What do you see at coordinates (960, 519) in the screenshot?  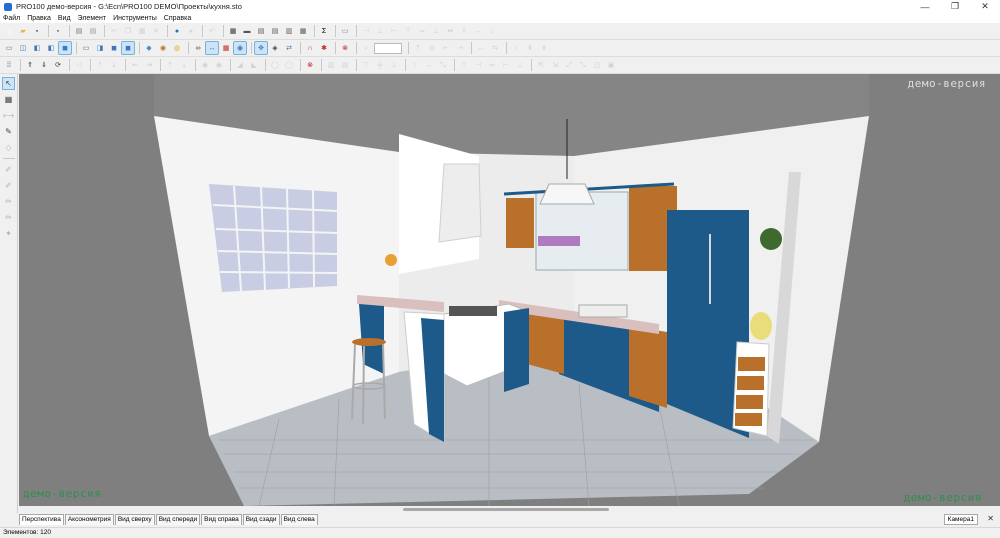 I see `tab-camera: Камера1` at bounding box center [960, 519].